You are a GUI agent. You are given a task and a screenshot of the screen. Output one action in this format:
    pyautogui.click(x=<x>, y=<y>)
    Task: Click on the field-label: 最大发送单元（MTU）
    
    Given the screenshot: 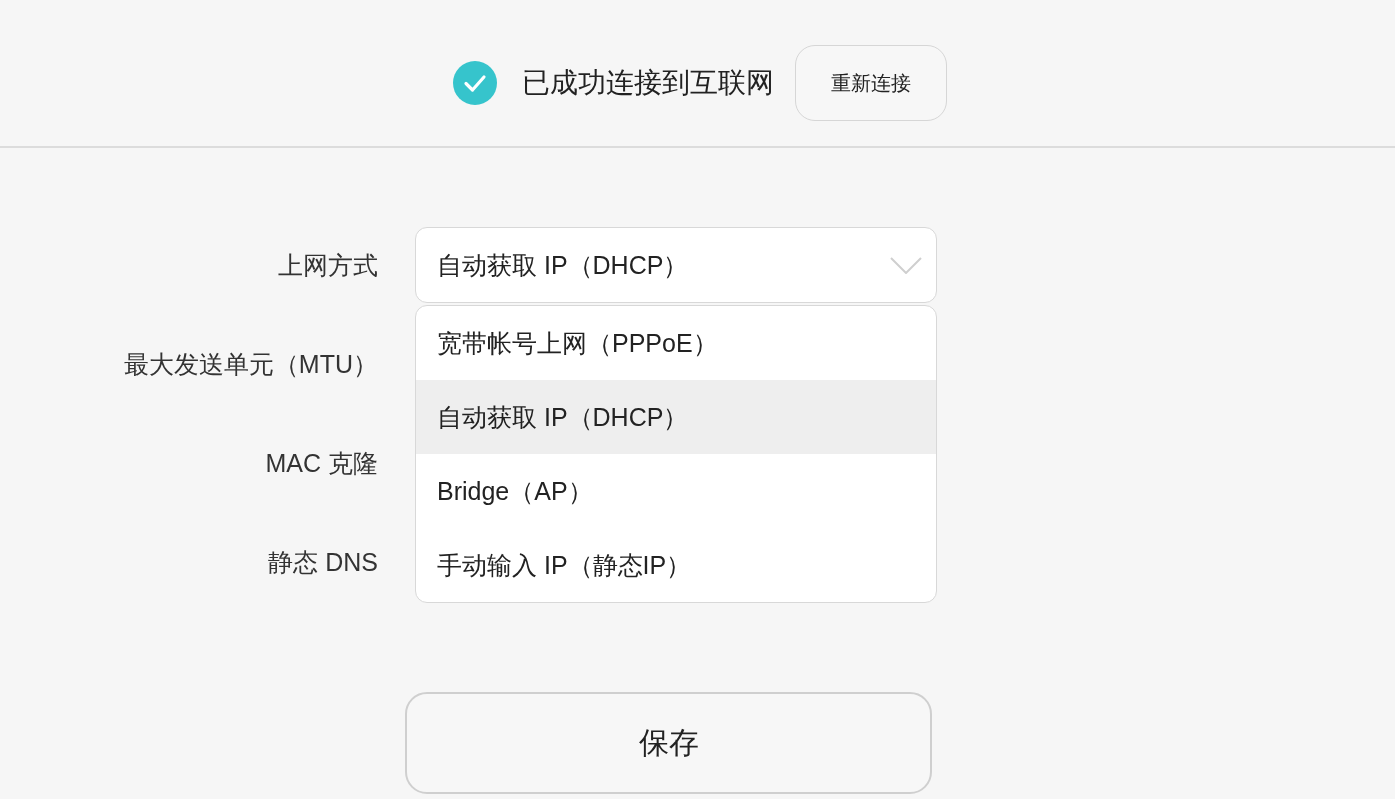 What is the action you would take?
    pyautogui.click(x=250, y=364)
    